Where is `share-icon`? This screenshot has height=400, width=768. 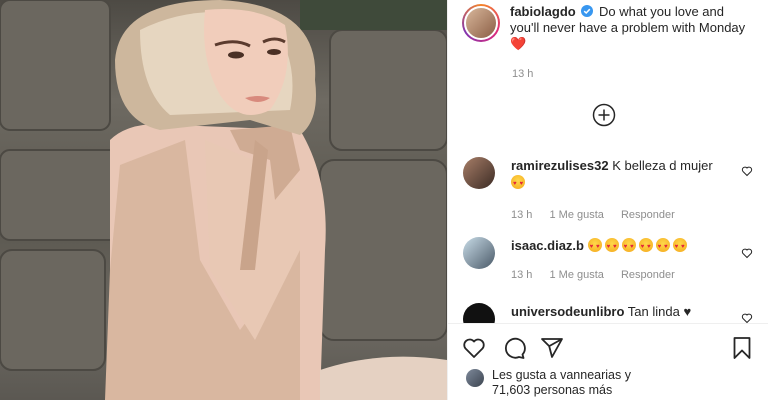
share-icon is located at coordinates (552, 348).